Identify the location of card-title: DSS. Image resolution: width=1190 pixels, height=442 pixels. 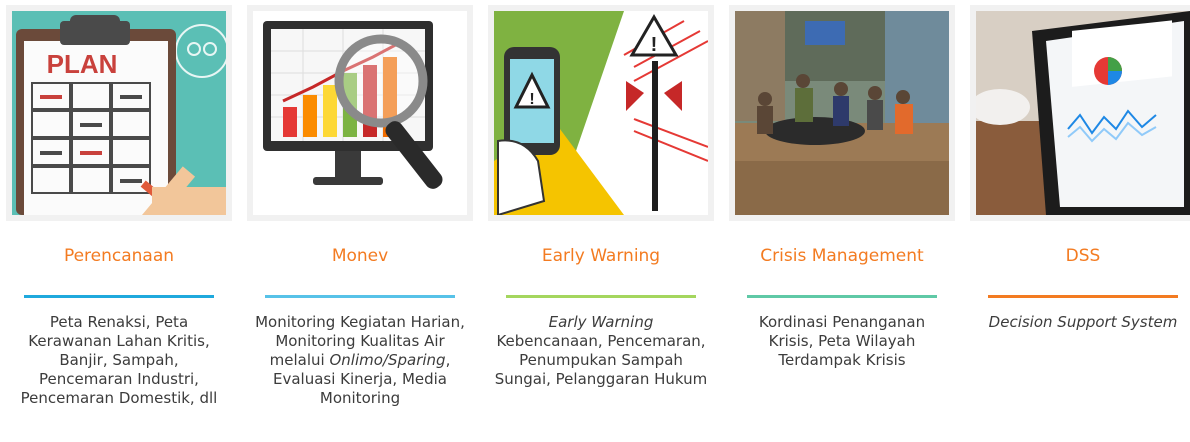
(1080, 256).